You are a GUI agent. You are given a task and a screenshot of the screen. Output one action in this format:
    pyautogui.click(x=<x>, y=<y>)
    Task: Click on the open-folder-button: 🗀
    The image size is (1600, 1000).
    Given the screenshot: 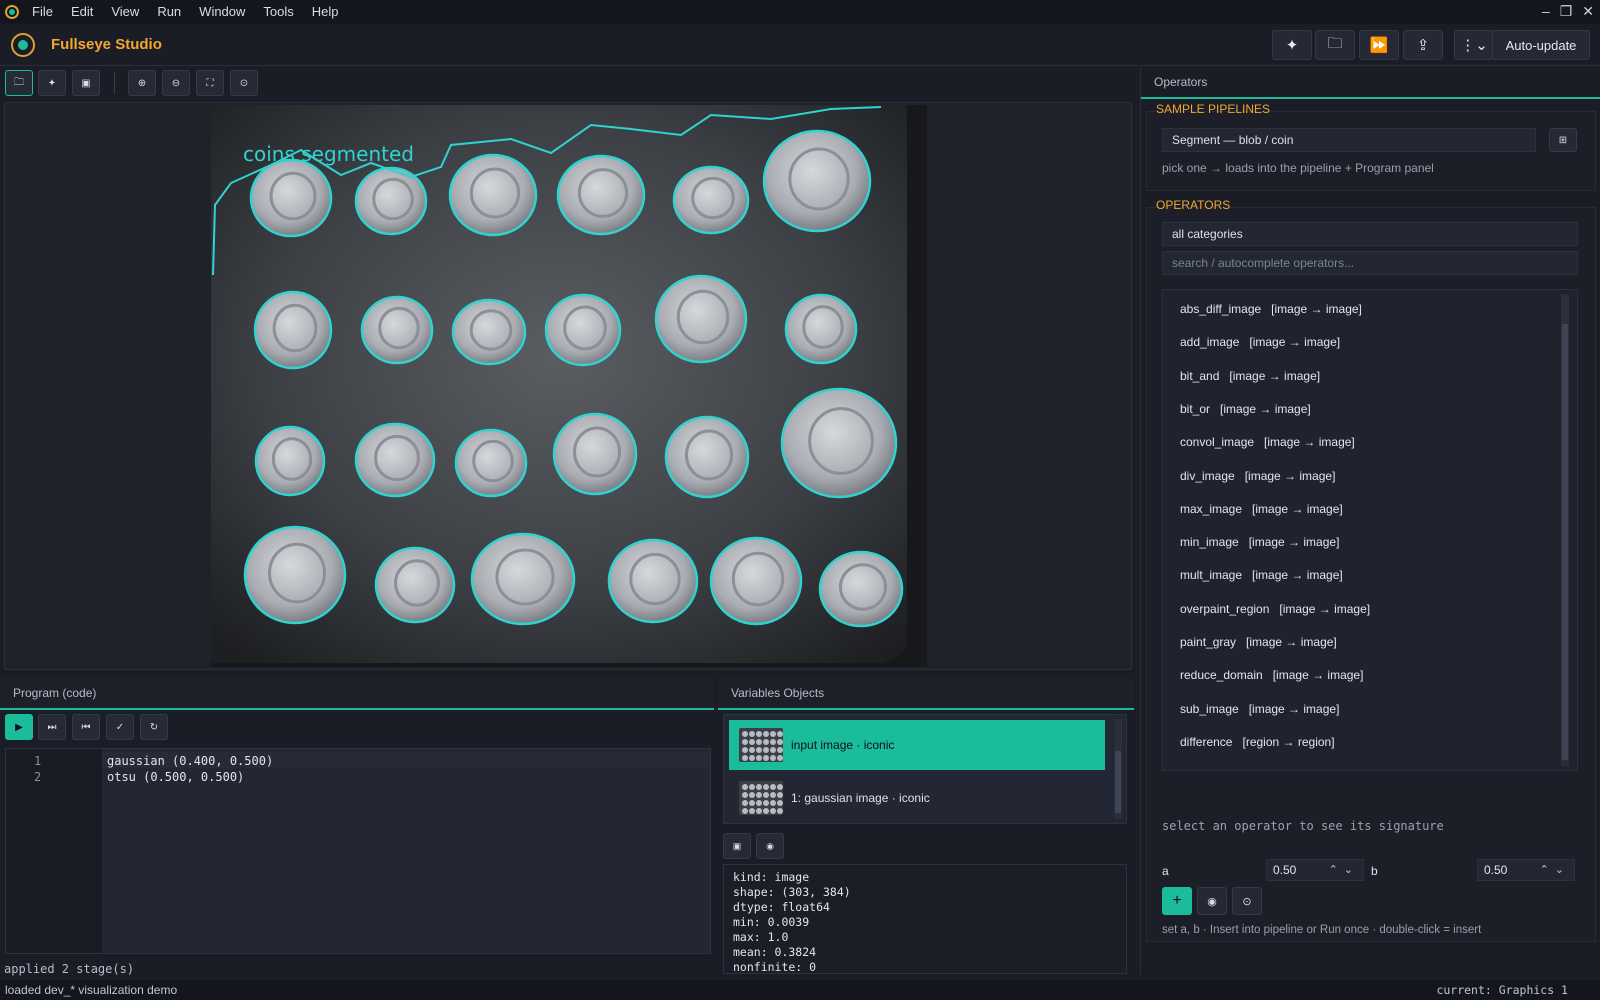 What is the action you would take?
    pyautogui.click(x=1335, y=45)
    